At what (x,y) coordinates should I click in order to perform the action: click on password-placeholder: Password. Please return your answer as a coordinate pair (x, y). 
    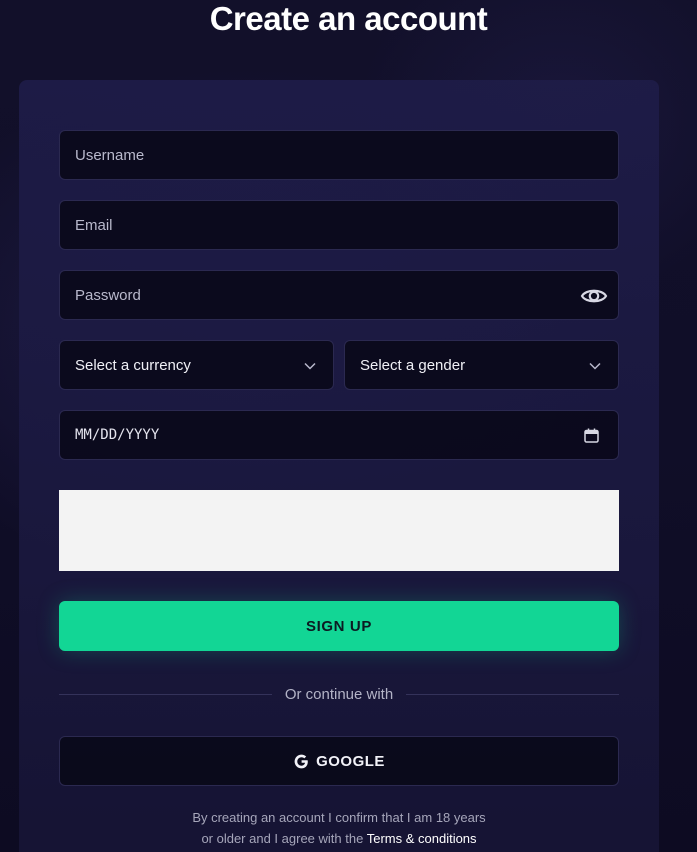
    Looking at the image, I should click on (108, 295).